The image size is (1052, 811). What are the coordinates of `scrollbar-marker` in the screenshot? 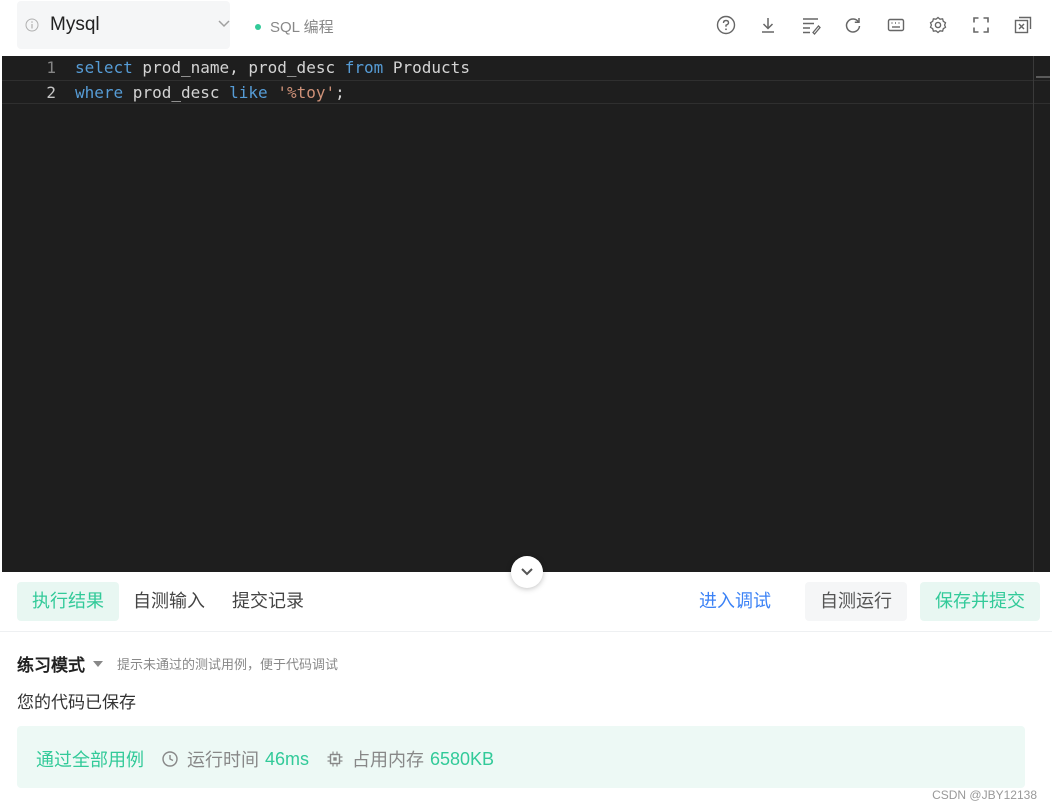 It's located at (1043, 77).